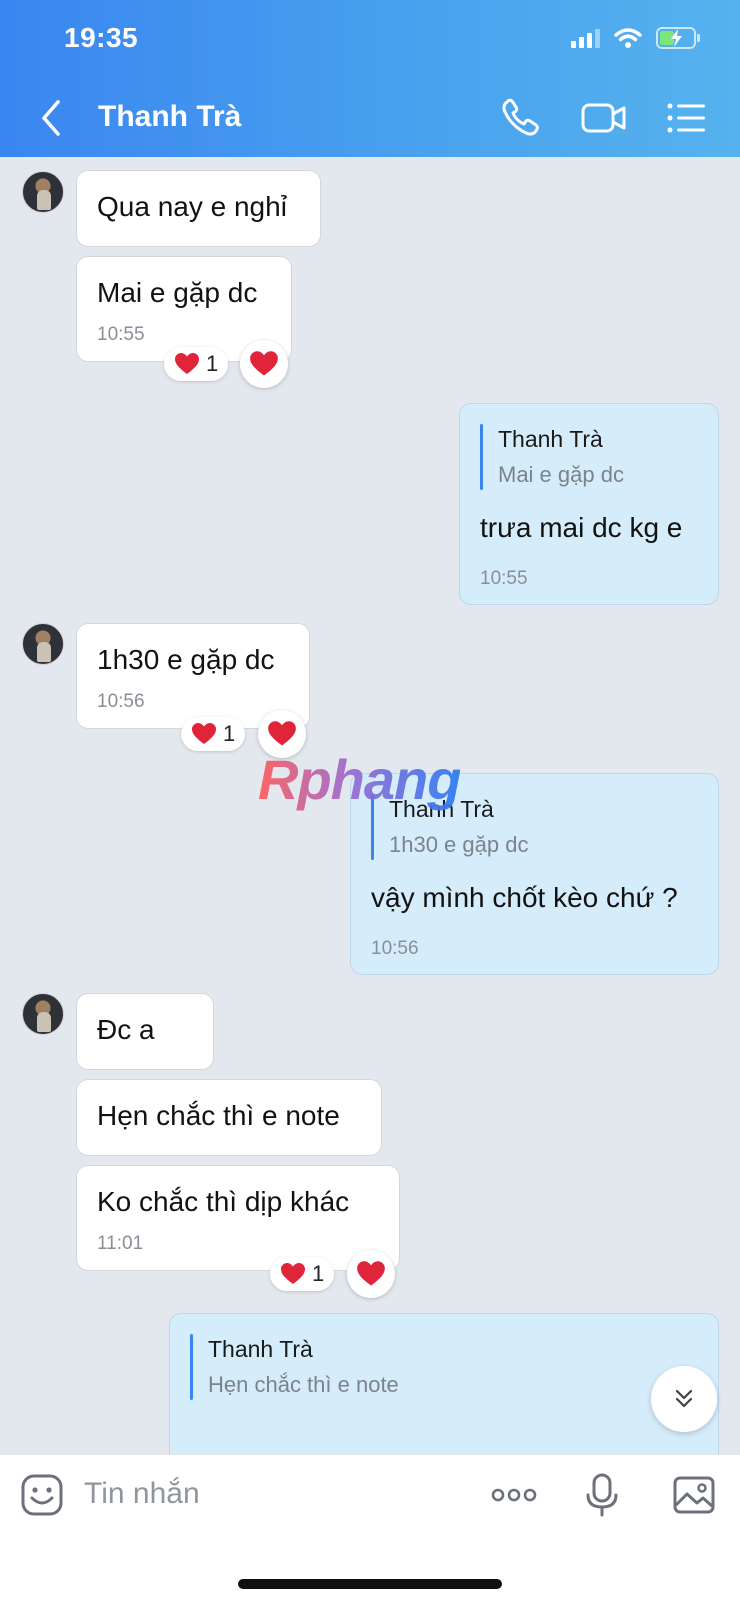 The image size is (740, 1600). I want to click on signal-icon, so click(585, 38).